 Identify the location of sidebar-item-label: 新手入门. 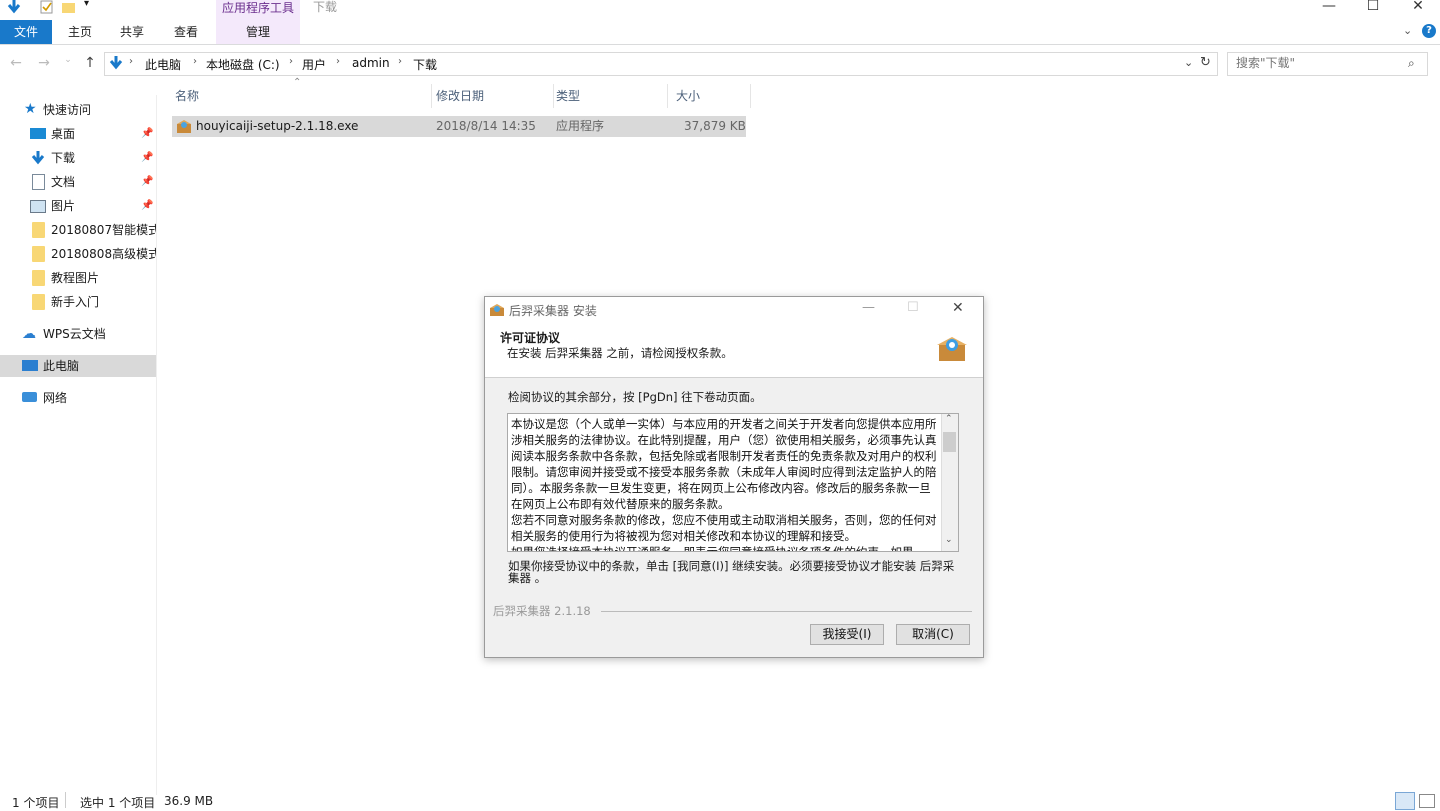
(75, 302).